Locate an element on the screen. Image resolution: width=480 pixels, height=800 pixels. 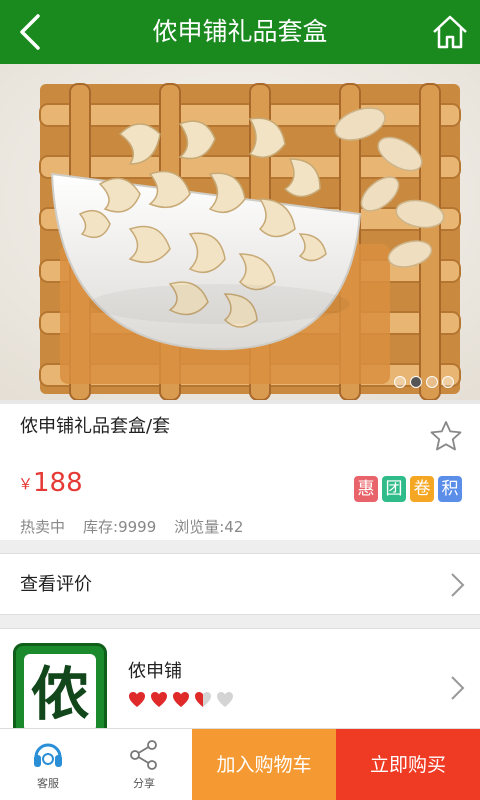
back-chevron-icon is located at coordinates (32, 32).